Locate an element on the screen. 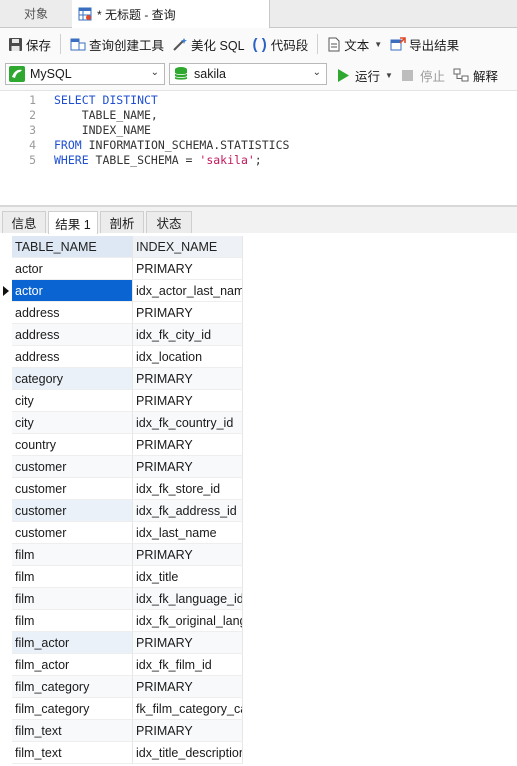  table-row: film_category PRIMARY is located at coordinates (121, 687).